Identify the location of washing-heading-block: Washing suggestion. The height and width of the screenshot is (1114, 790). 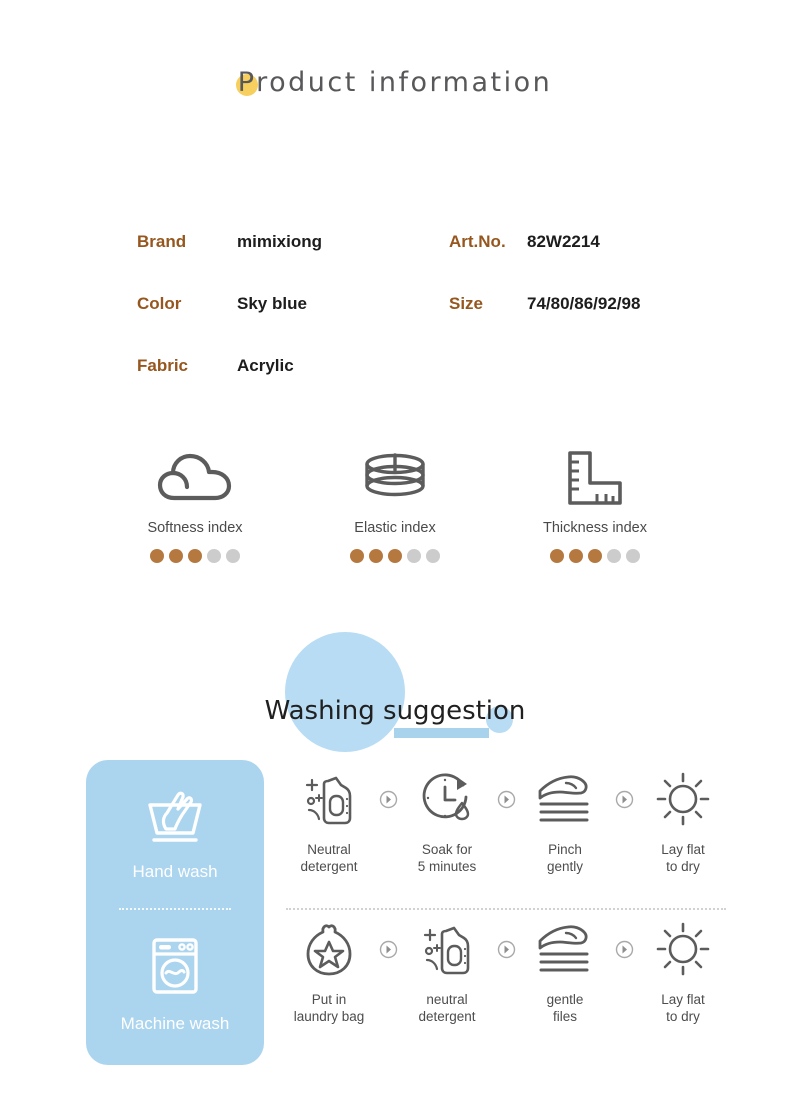
(395, 692).